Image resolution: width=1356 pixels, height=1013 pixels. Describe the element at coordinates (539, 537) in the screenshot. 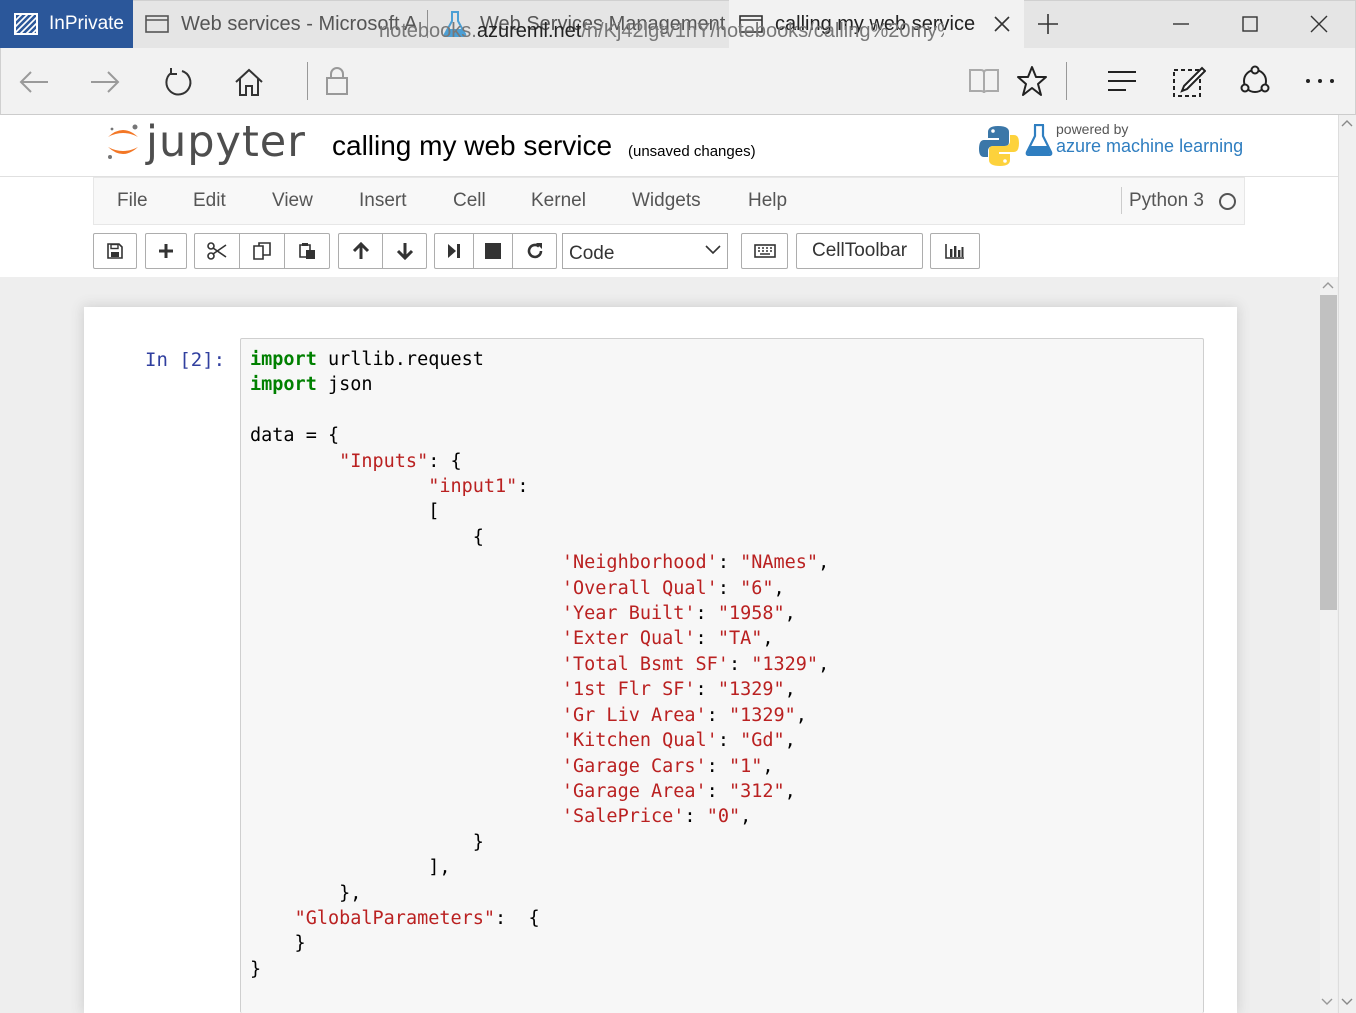

I see `code-line: {` at that location.